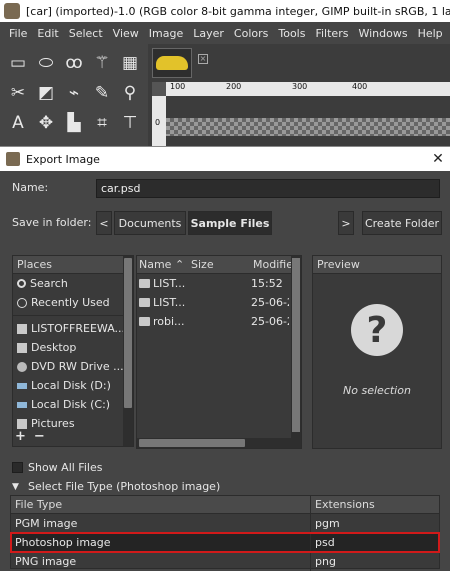 This screenshot has width=450, height=571. I want to click on divider, so click(73, 315).